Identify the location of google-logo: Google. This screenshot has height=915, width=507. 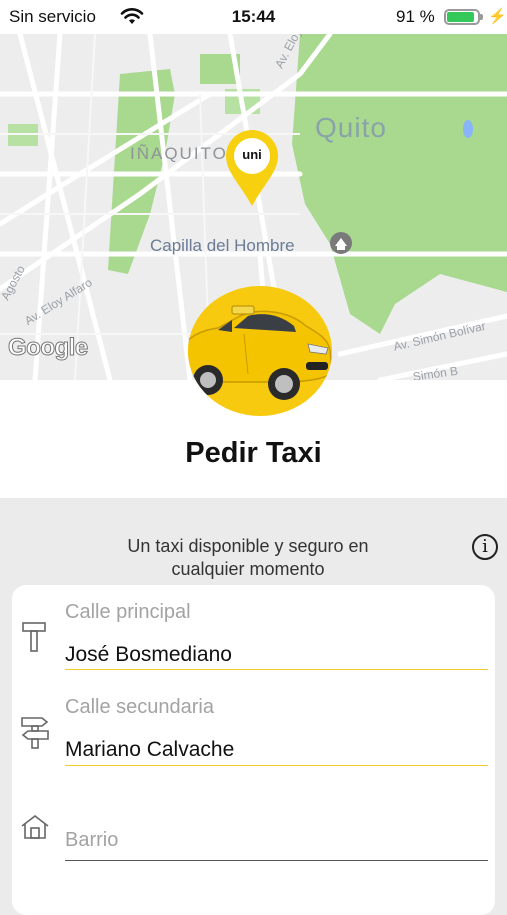
(48, 348).